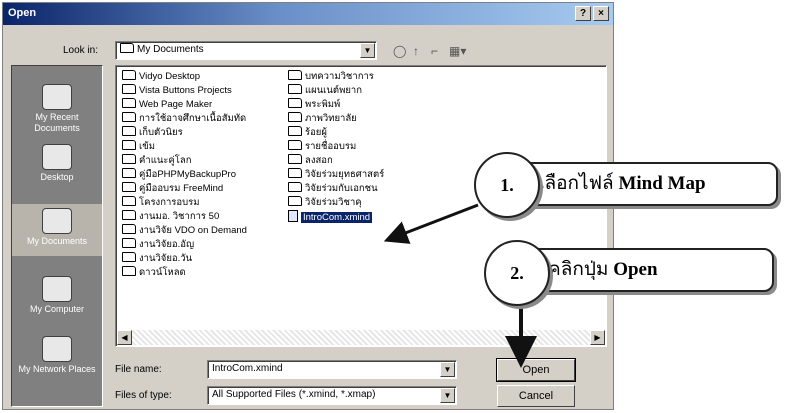 The height and width of the screenshot is (413, 797). Describe the element at coordinates (336, 77) in the screenshot. I see `list-item: บทความวิชาการ` at that location.